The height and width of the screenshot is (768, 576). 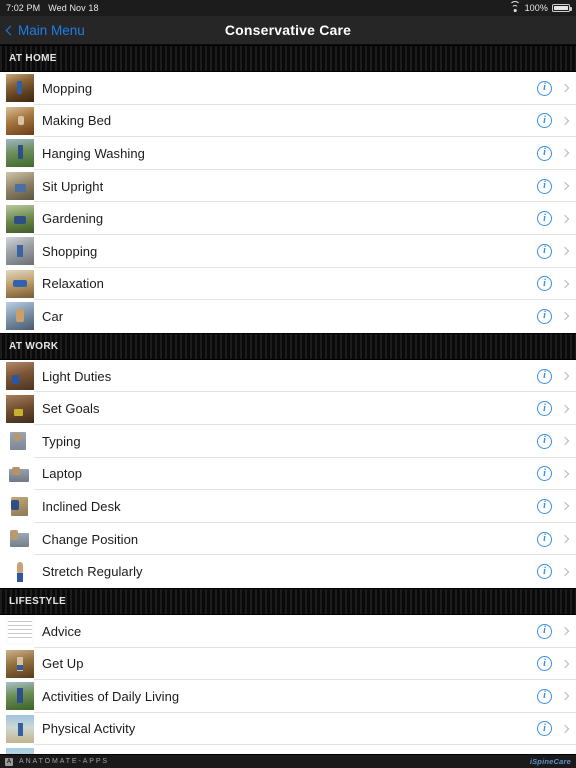 What do you see at coordinates (288, 121) in the screenshot?
I see `list-item: Making Bed i` at bounding box center [288, 121].